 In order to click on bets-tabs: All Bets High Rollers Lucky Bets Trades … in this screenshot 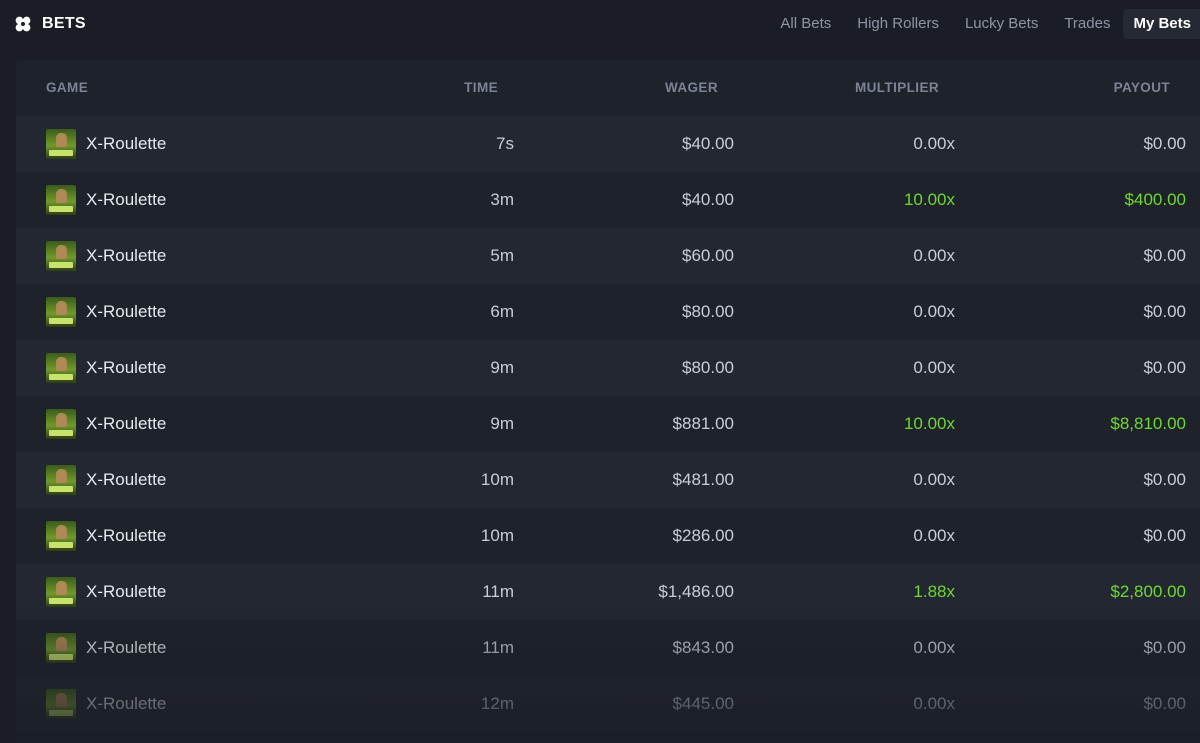, I will do `click(983, 24)`.